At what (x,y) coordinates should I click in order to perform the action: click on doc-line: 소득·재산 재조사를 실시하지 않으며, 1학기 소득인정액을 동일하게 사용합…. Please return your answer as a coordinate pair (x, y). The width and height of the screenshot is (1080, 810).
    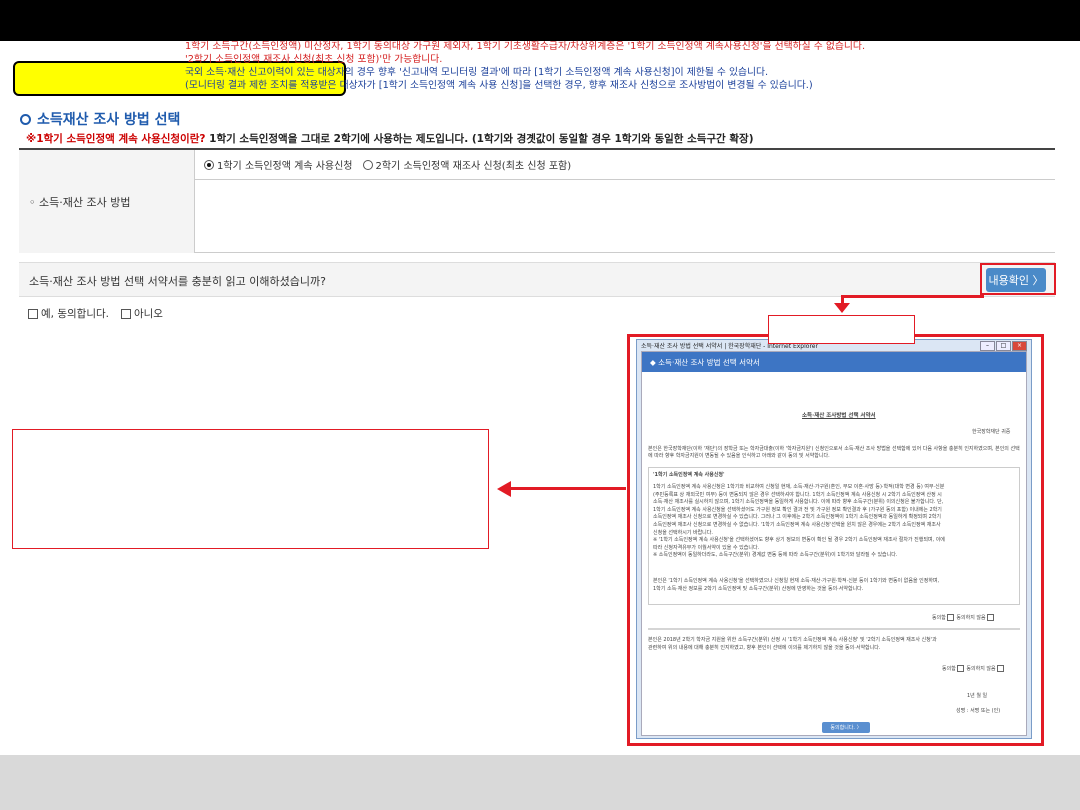
    Looking at the image, I should click on (798, 502).